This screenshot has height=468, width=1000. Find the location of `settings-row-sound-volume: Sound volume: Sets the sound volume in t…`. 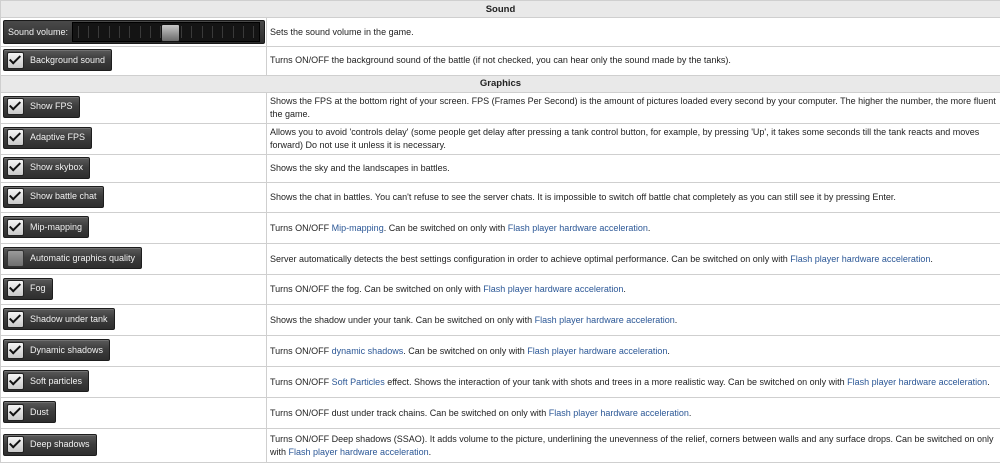

settings-row-sound-volume: Sound volume: Sets the sound volume in t… is located at coordinates (500, 32).